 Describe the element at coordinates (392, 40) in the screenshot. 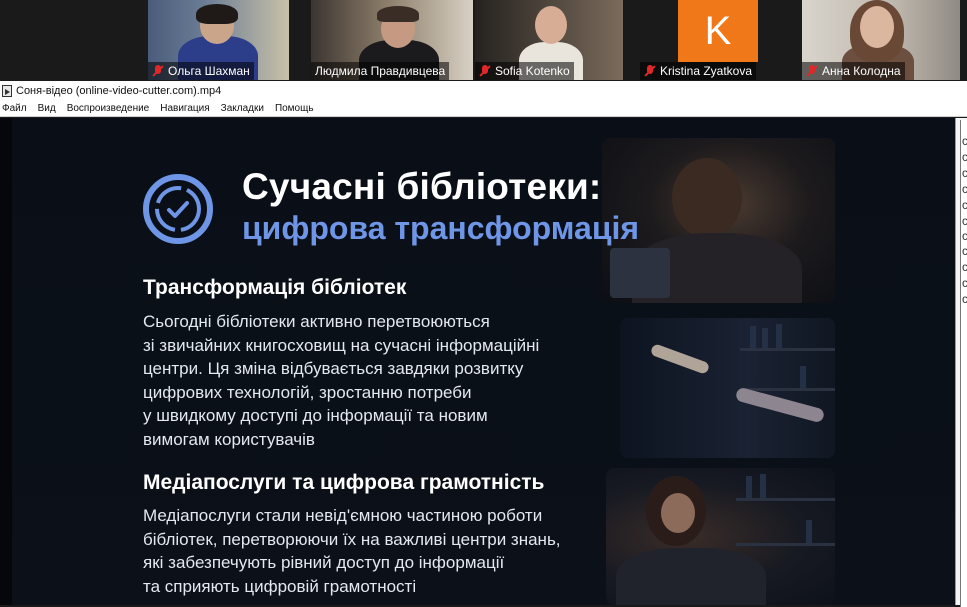

I see `participant-tile-lyudmila: Людмила Правдивцева` at that location.